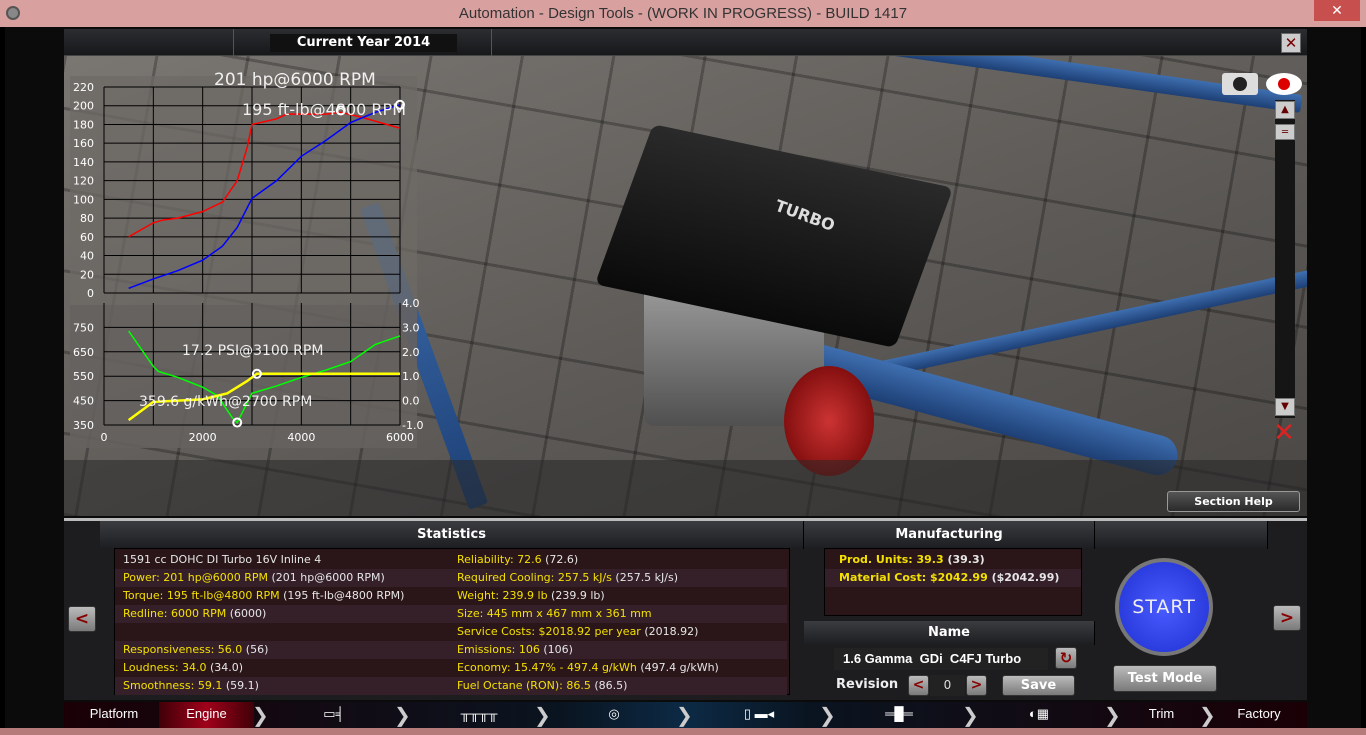 Image resolution: width=1366 pixels, height=735 pixels. Describe the element at coordinates (618, 650) in the screenshot. I see `stat-row: Emissions: 106 (106)` at that location.